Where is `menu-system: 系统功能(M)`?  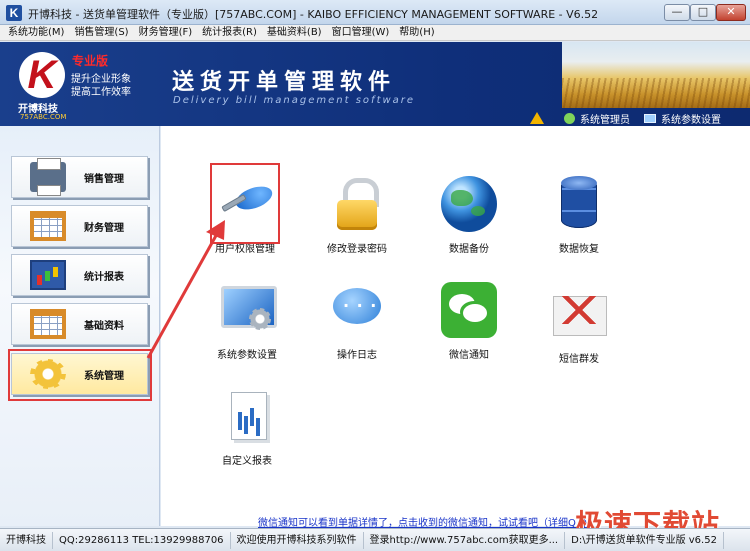
menu-system: 系统功能(M) is located at coordinates (36, 32).